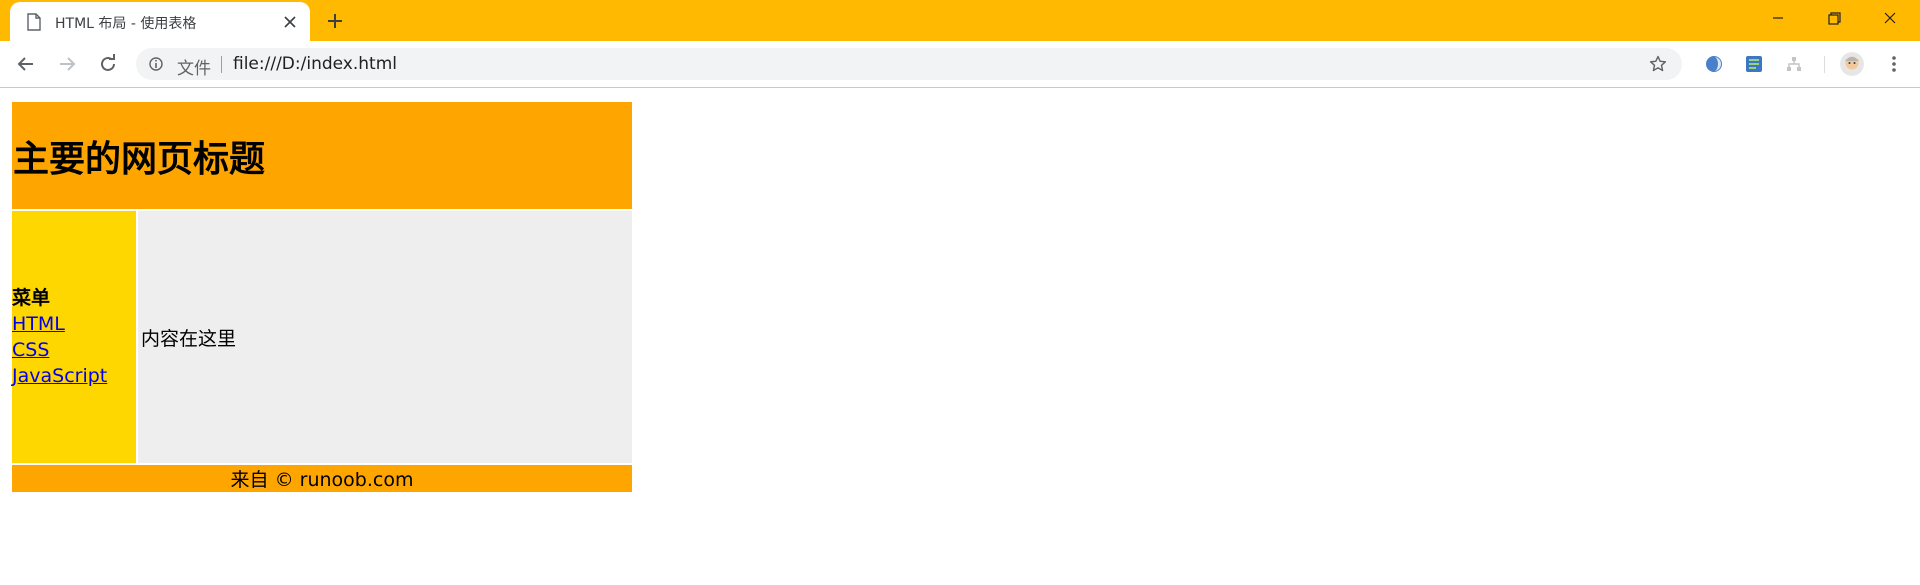  I want to click on avatar, so click(1852, 64).